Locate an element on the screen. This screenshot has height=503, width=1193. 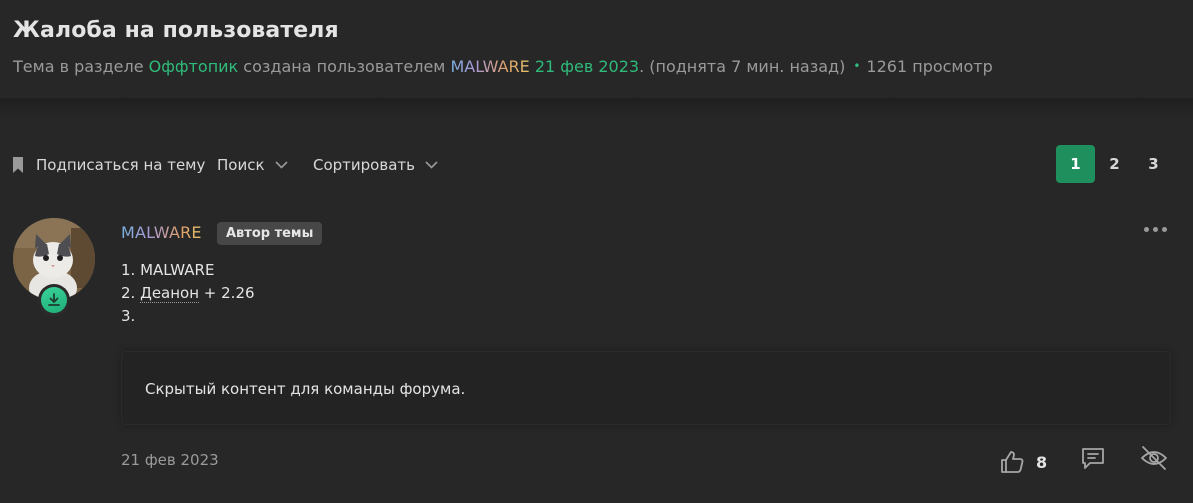
reply-button is located at coordinates (1093, 462).